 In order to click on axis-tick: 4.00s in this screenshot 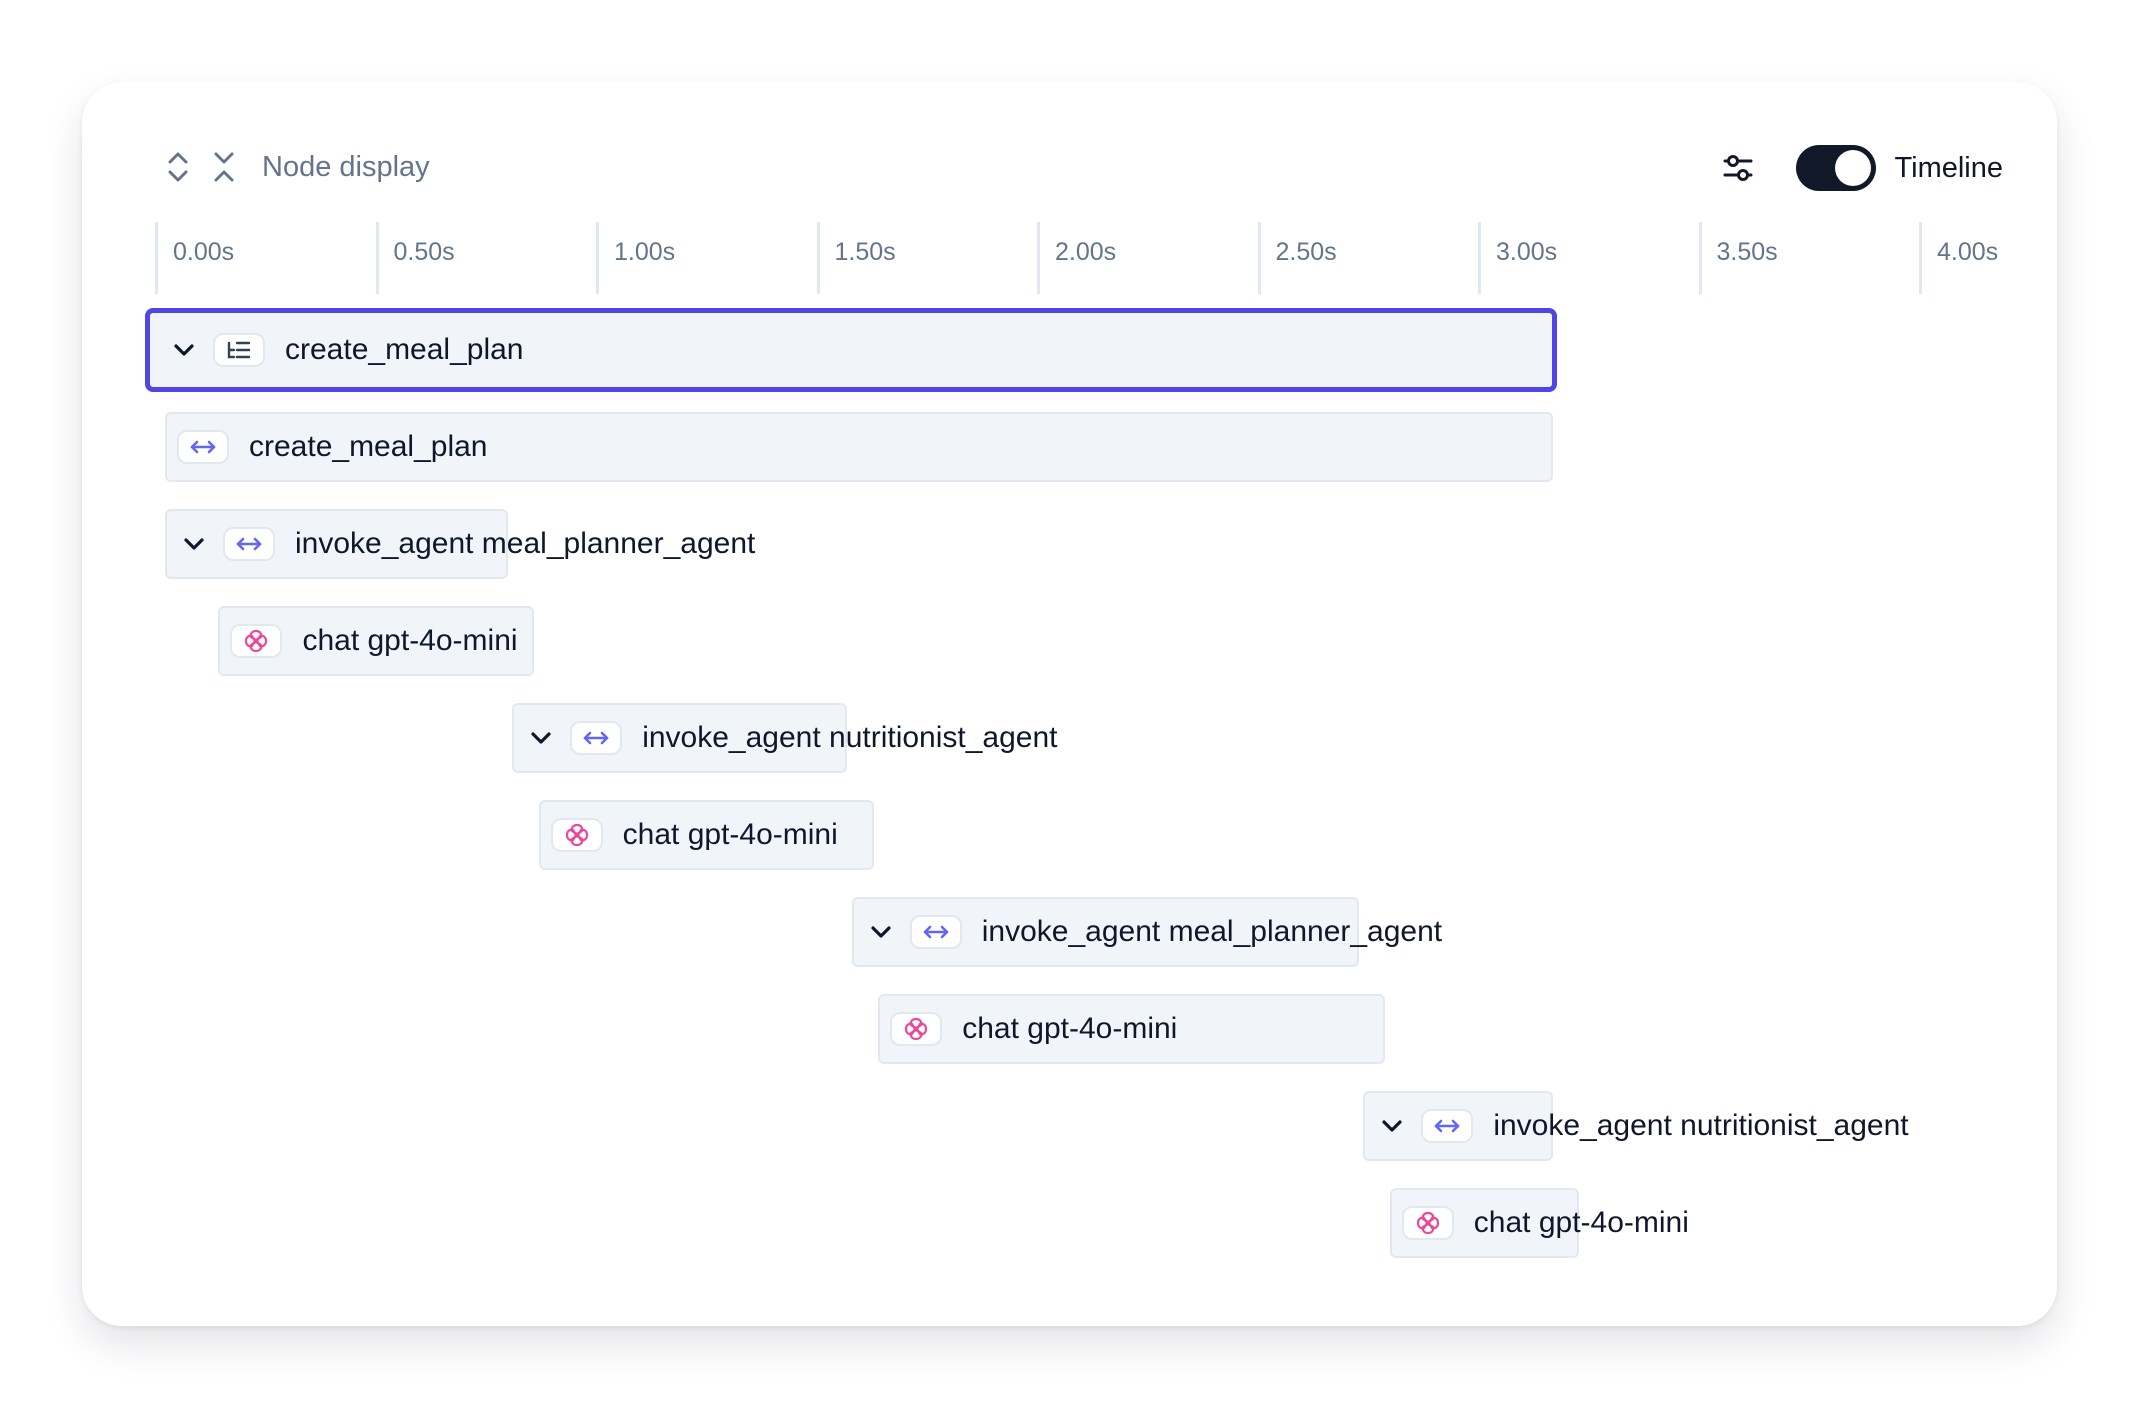, I will do `click(1958, 258)`.